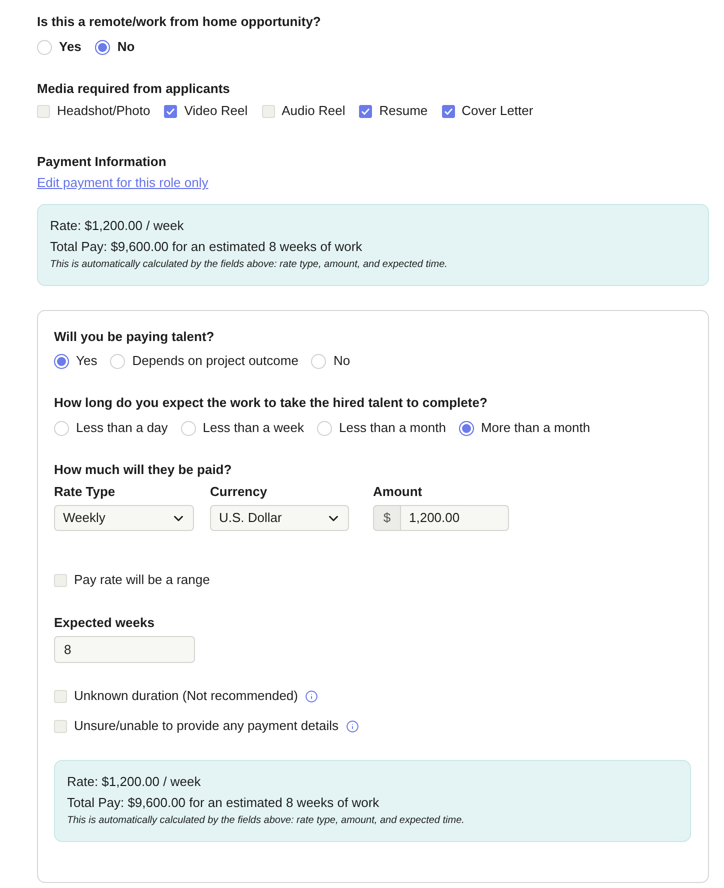  What do you see at coordinates (206, 726) in the screenshot?
I see `option-label: Unsure/unable to provide any payment details` at bounding box center [206, 726].